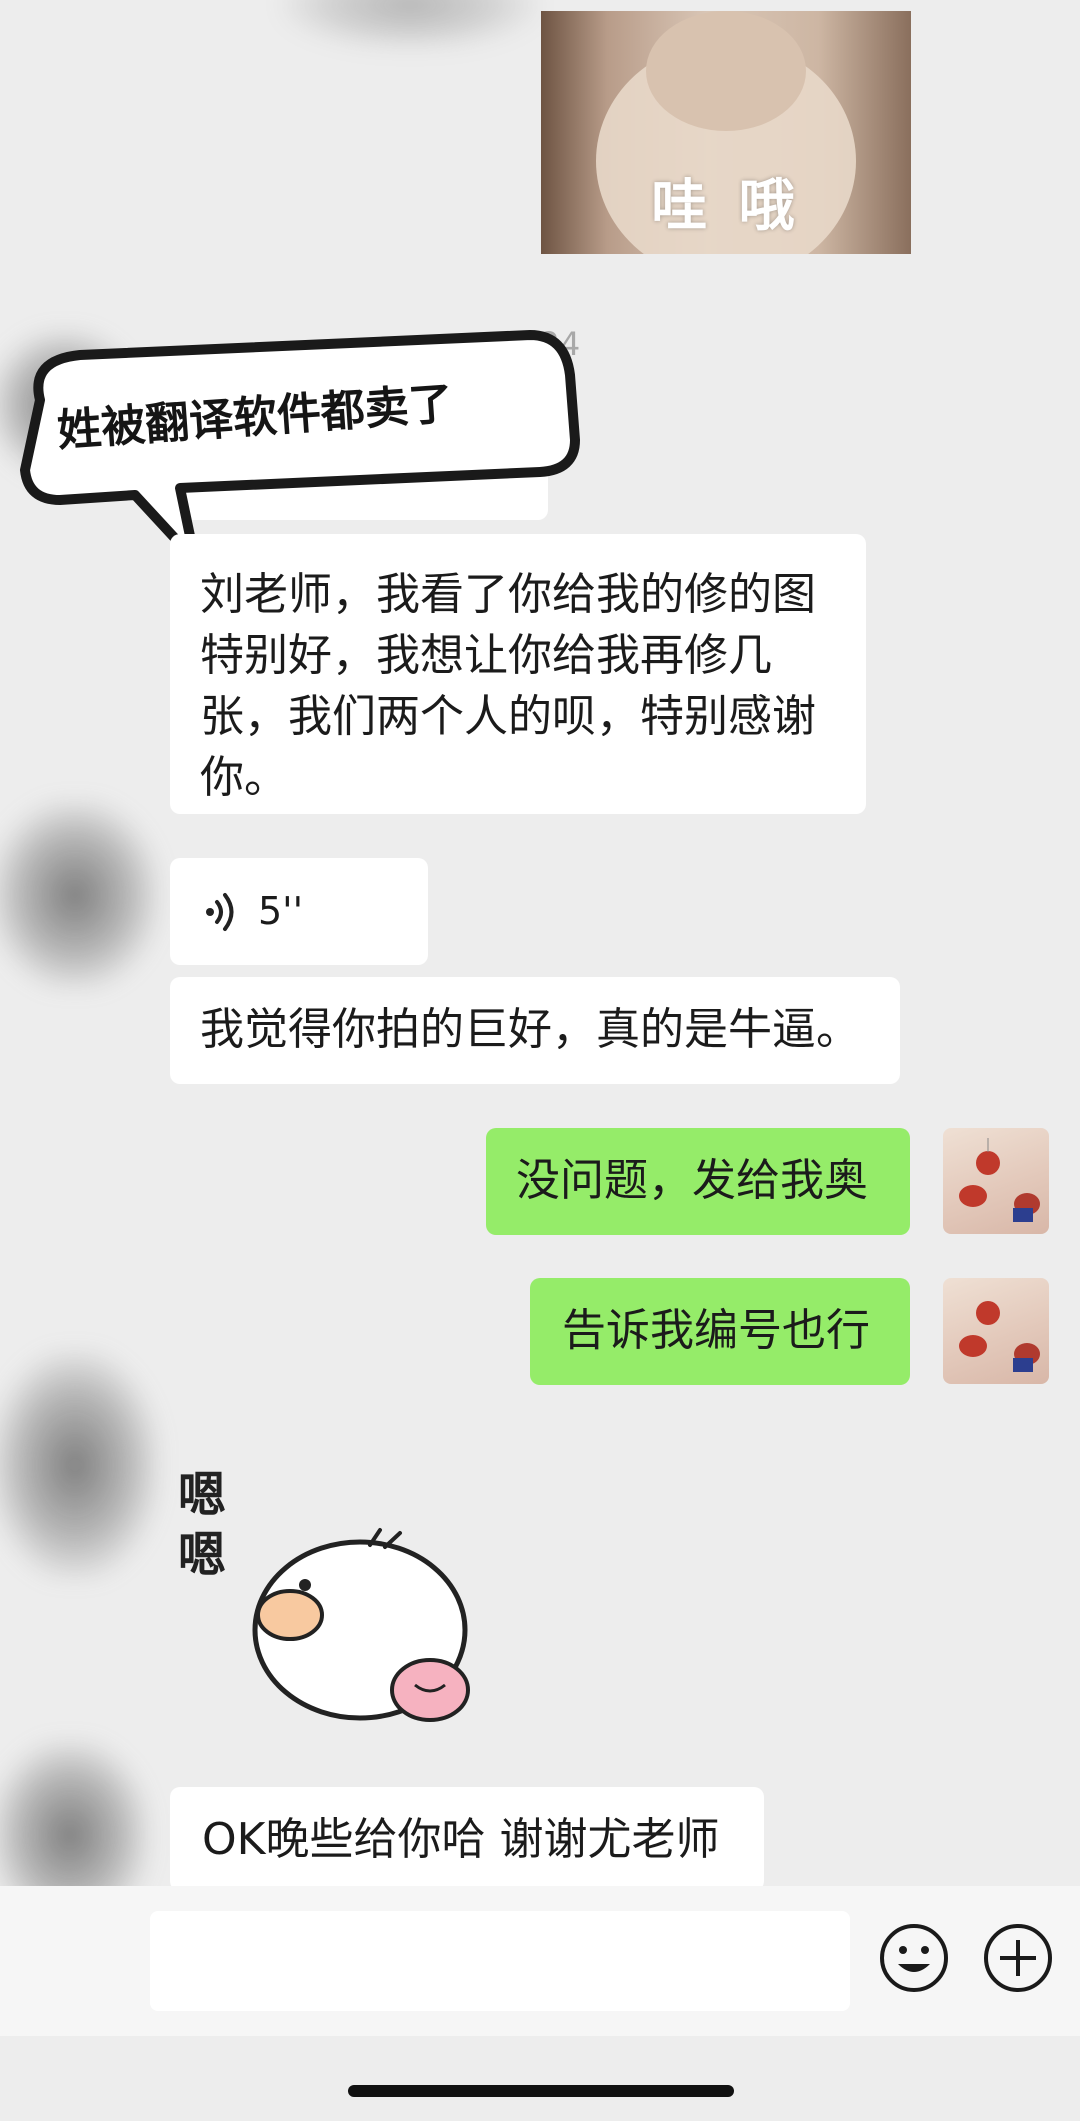 Image resolution: width=1080 pixels, height=2121 pixels. I want to click on sent-message-bubble: 没问题，发给我奥, so click(698, 1181).